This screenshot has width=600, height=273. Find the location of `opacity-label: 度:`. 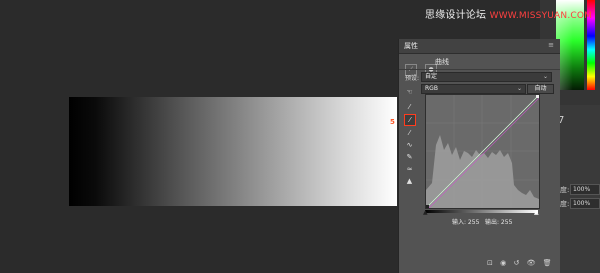

opacity-label: 度: is located at coordinates (565, 190).